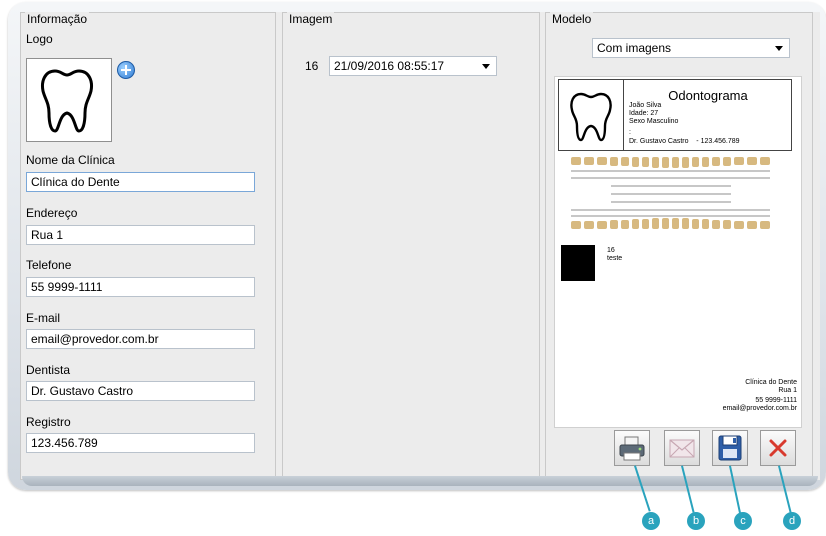  What do you see at coordinates (126, 70) in the screenshot?
I see `add-logo-button` at bounding box center [126, 70].